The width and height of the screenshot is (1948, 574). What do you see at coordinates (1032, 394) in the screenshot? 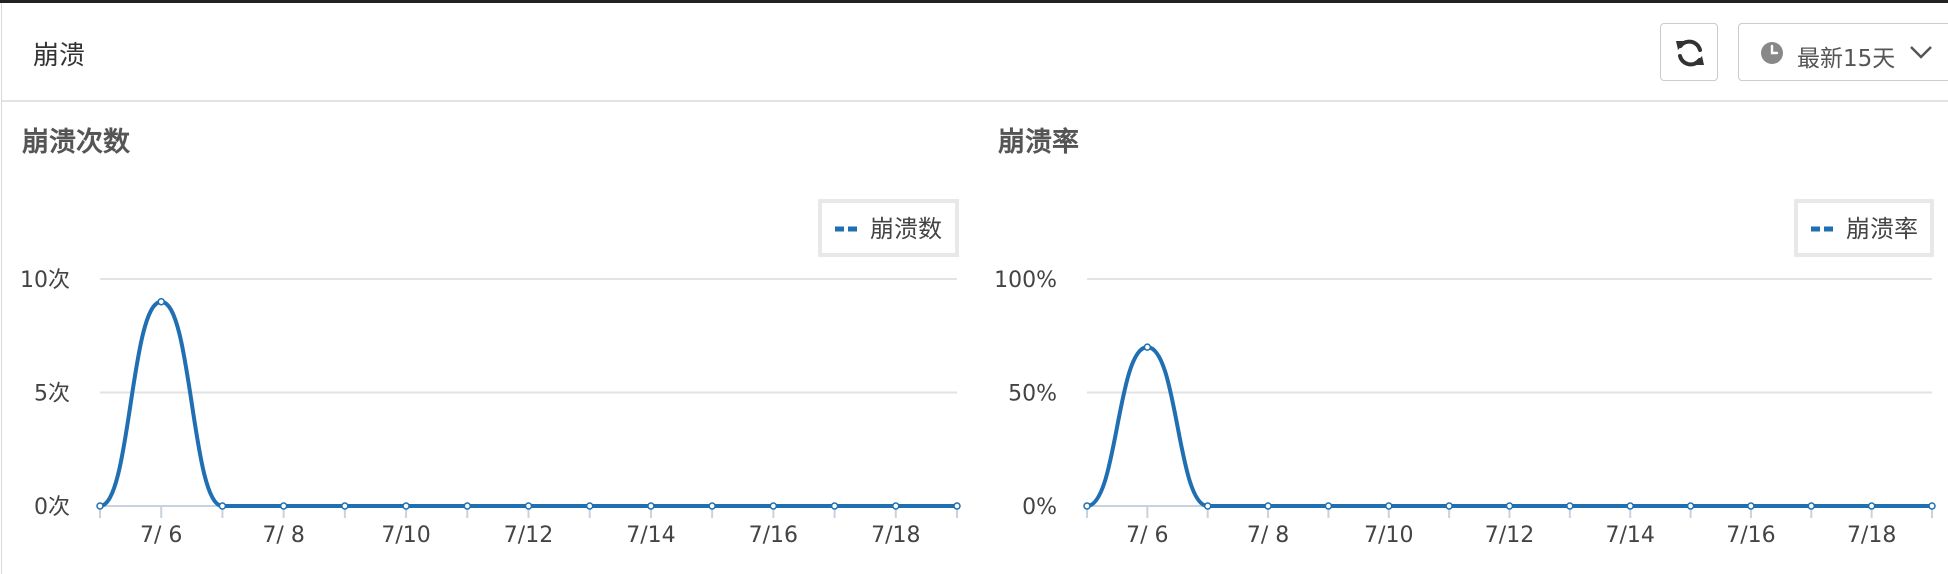
I see `y-tick-label: 50%` at bounding box center [1032, 394].